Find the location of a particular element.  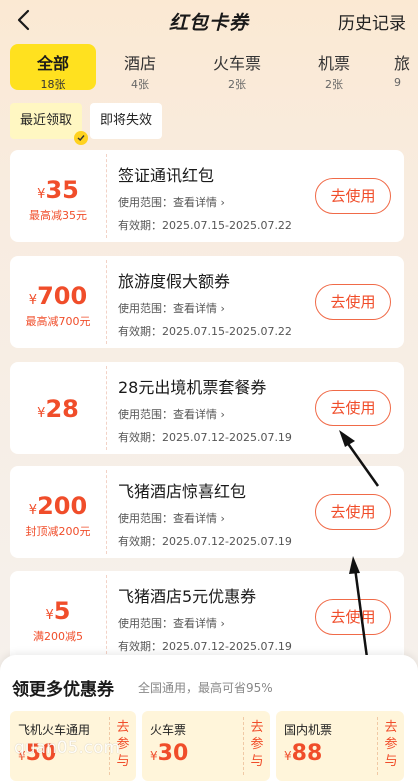

coupon-amount: ¥28 is located at coordinates (58, 409).